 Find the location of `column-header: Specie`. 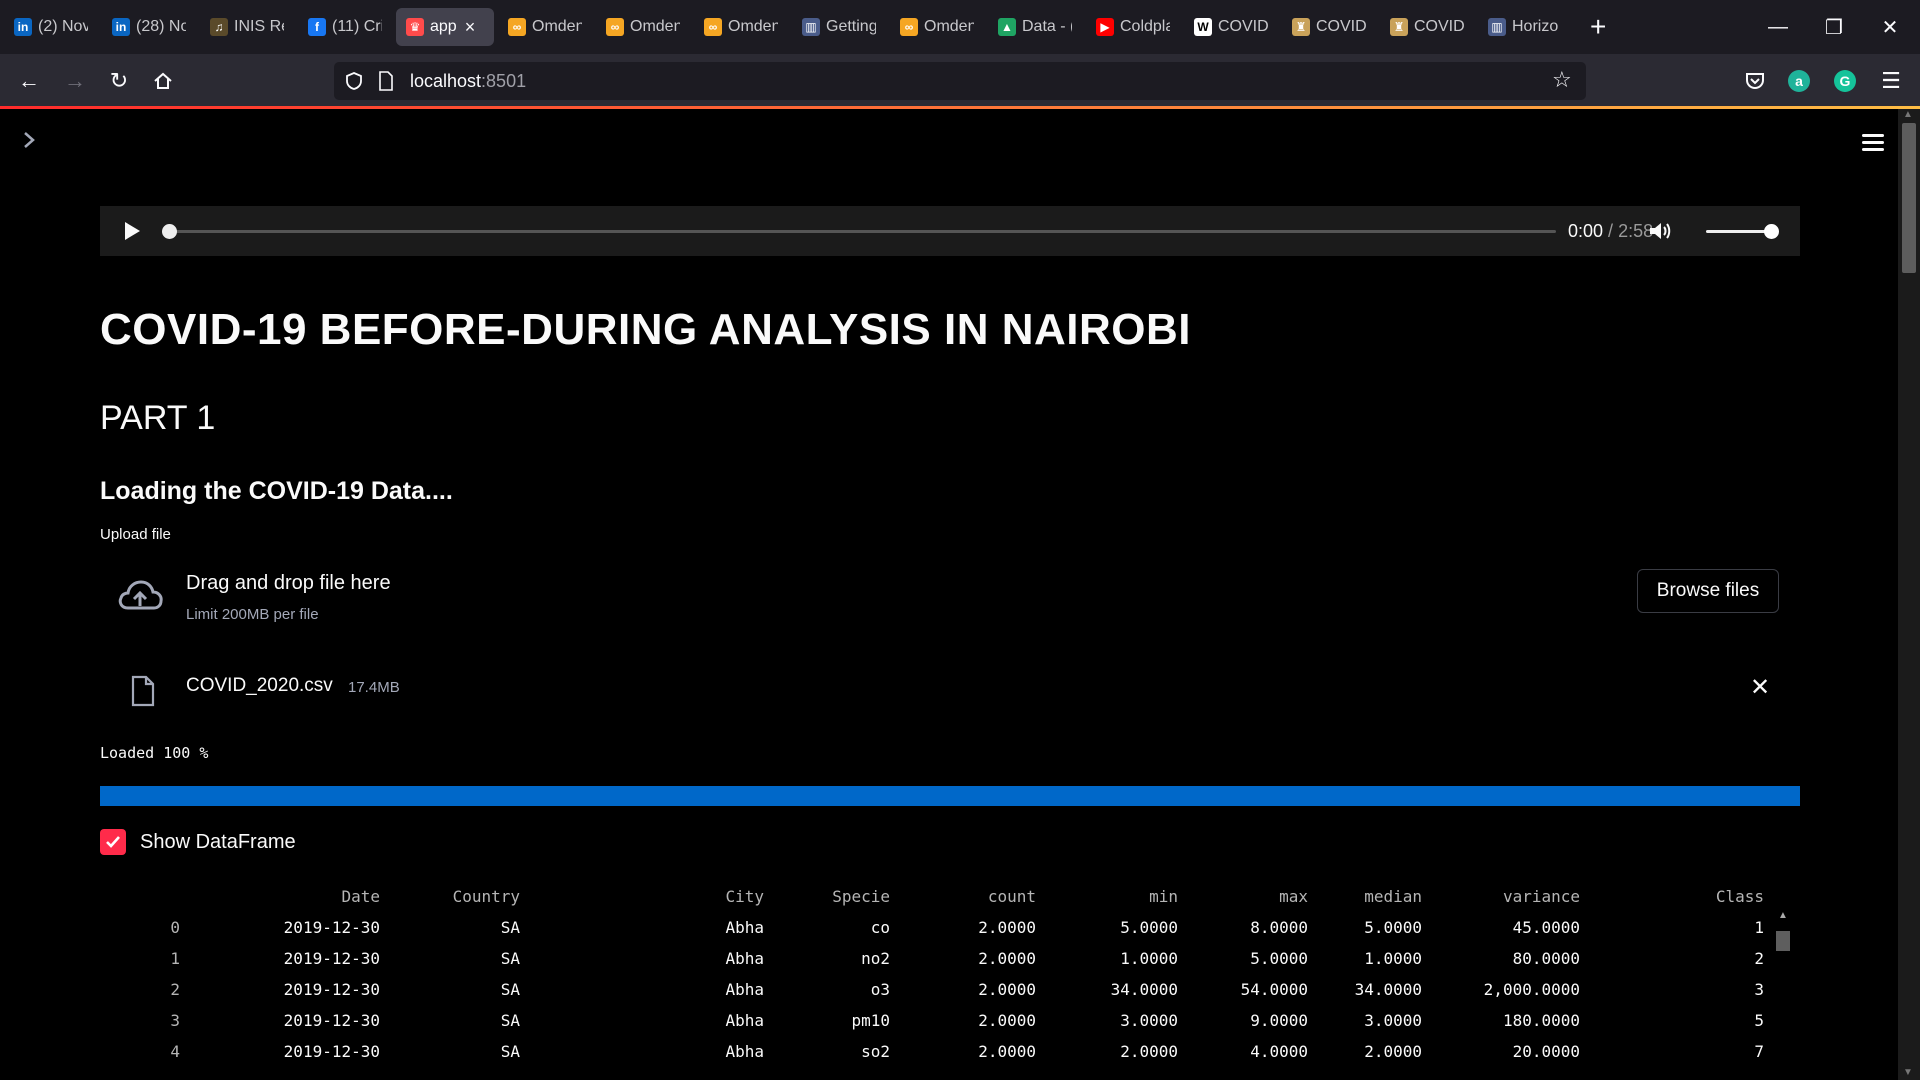

column-header: Specie is located at coordinates (861, 896).